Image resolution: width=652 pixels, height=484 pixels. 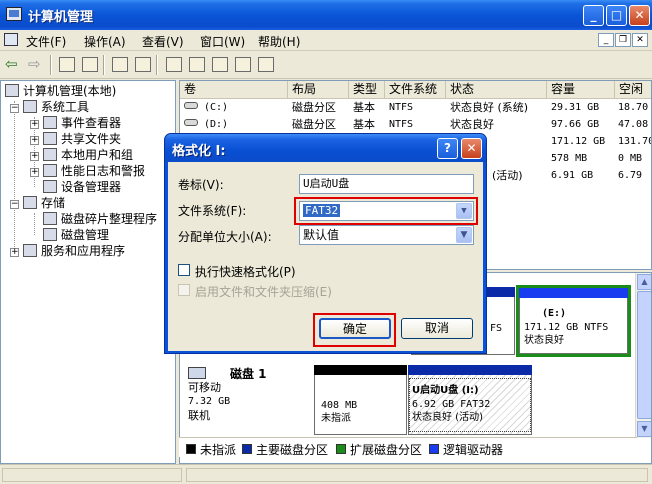 What do you see at coordinates (386, 235) in the screenshot?
I see `allocation-unit-select: 默认值 ▼` at bounding box center [386, 235].